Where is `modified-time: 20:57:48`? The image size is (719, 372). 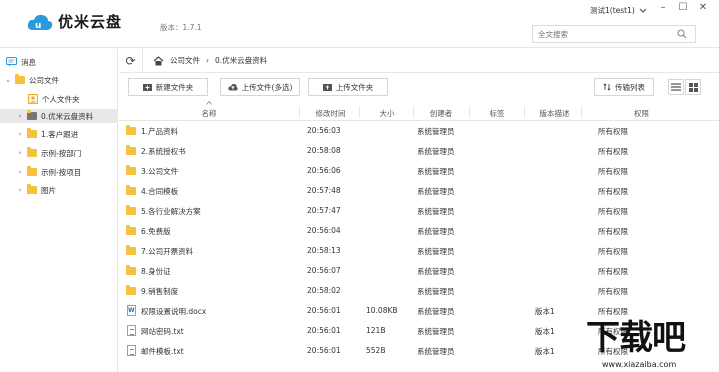
modified-time: 20:57:48 is located at coordinates (324, 190).